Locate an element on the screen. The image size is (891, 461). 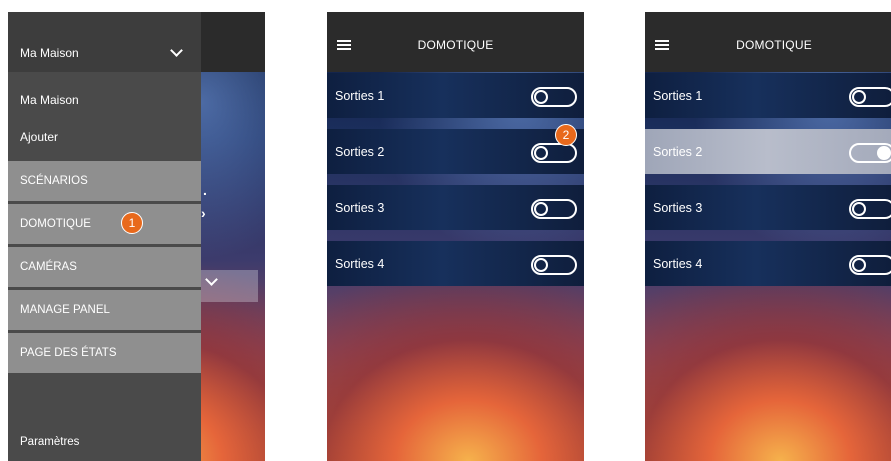
home-selector: Ma Maison is located at coordinates (104, 42).